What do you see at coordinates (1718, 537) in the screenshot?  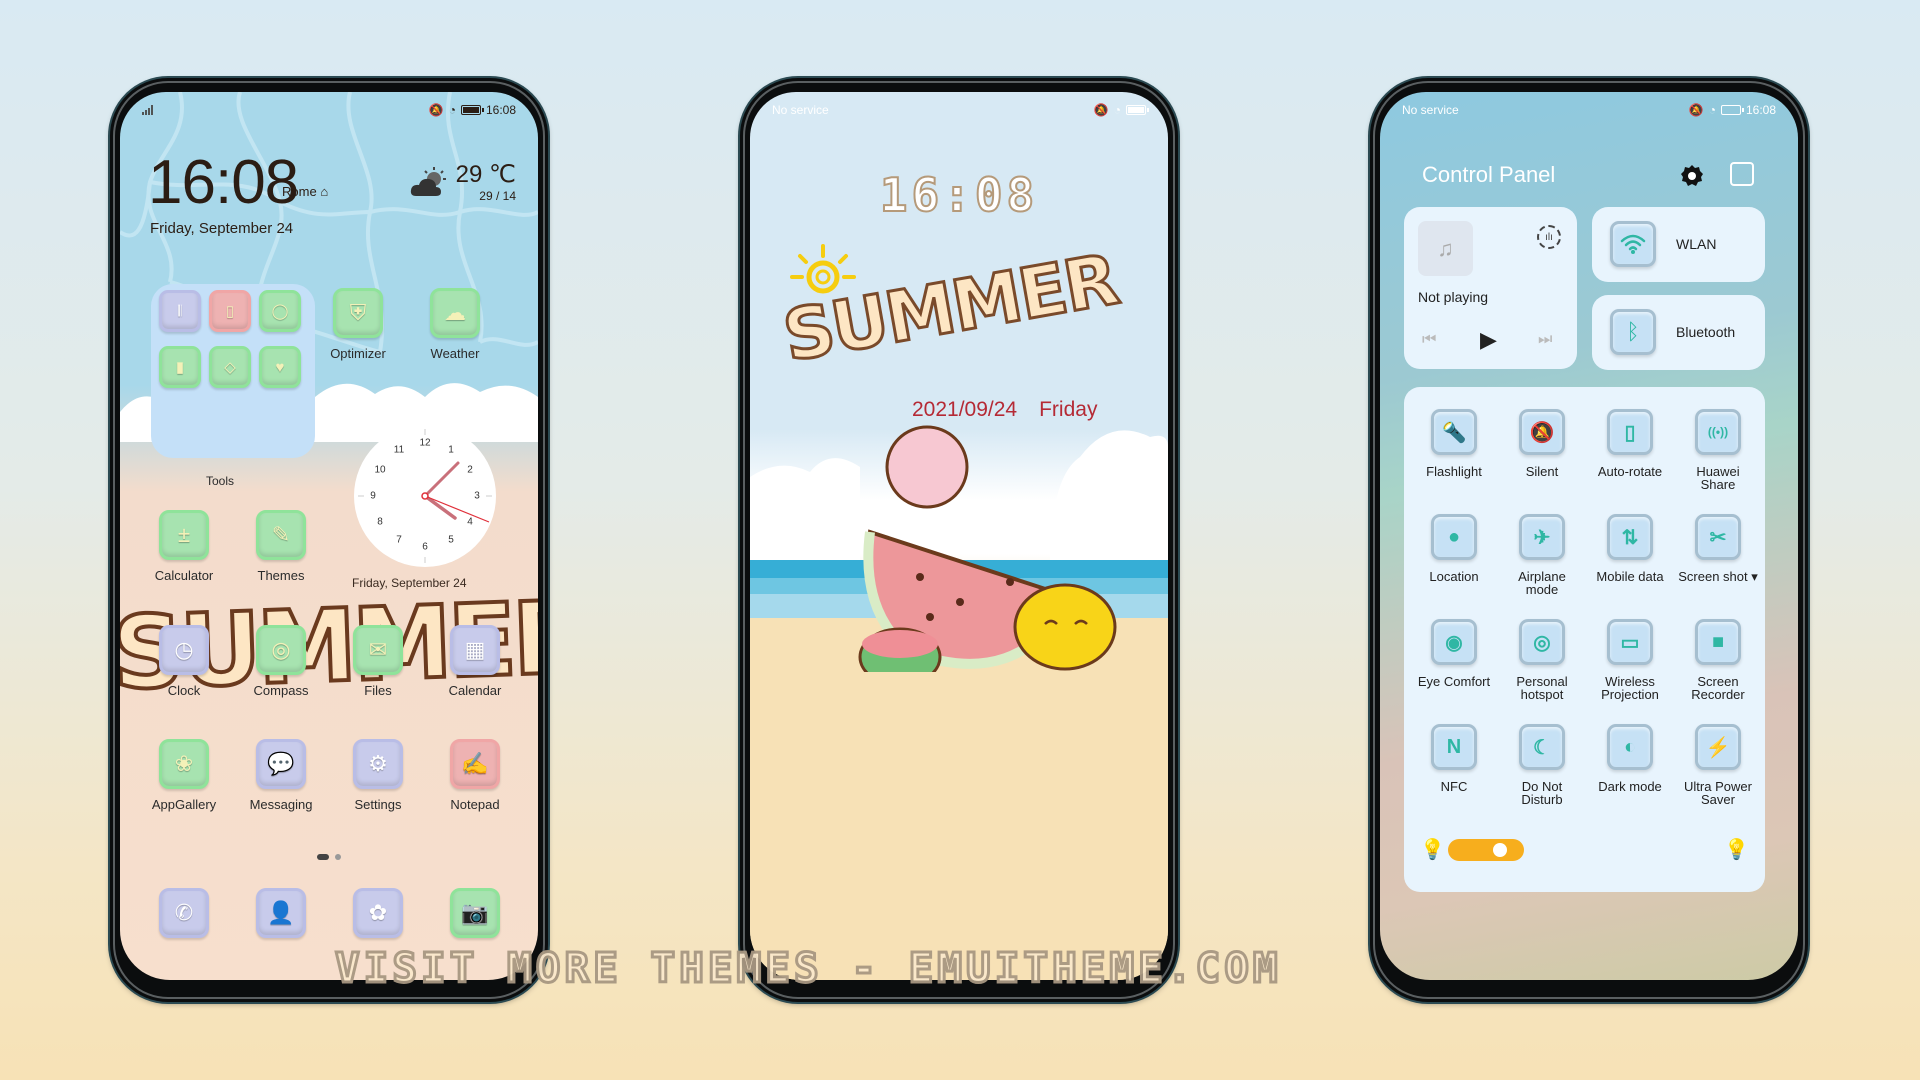 I see `screenshot-icon: ✂` at bounding box center [1718, 537].